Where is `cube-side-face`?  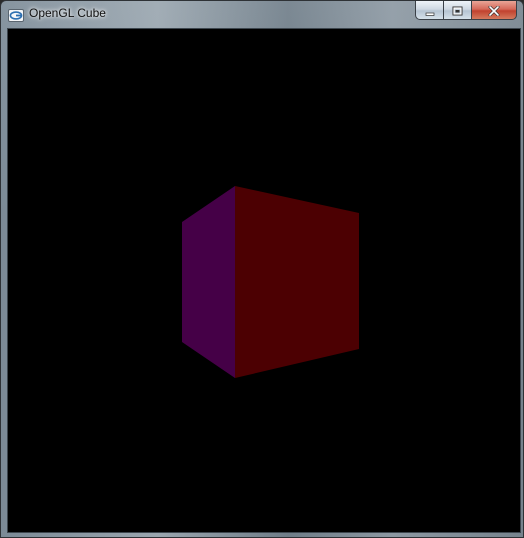
cube-side-face is located at coordinates (208, 282).